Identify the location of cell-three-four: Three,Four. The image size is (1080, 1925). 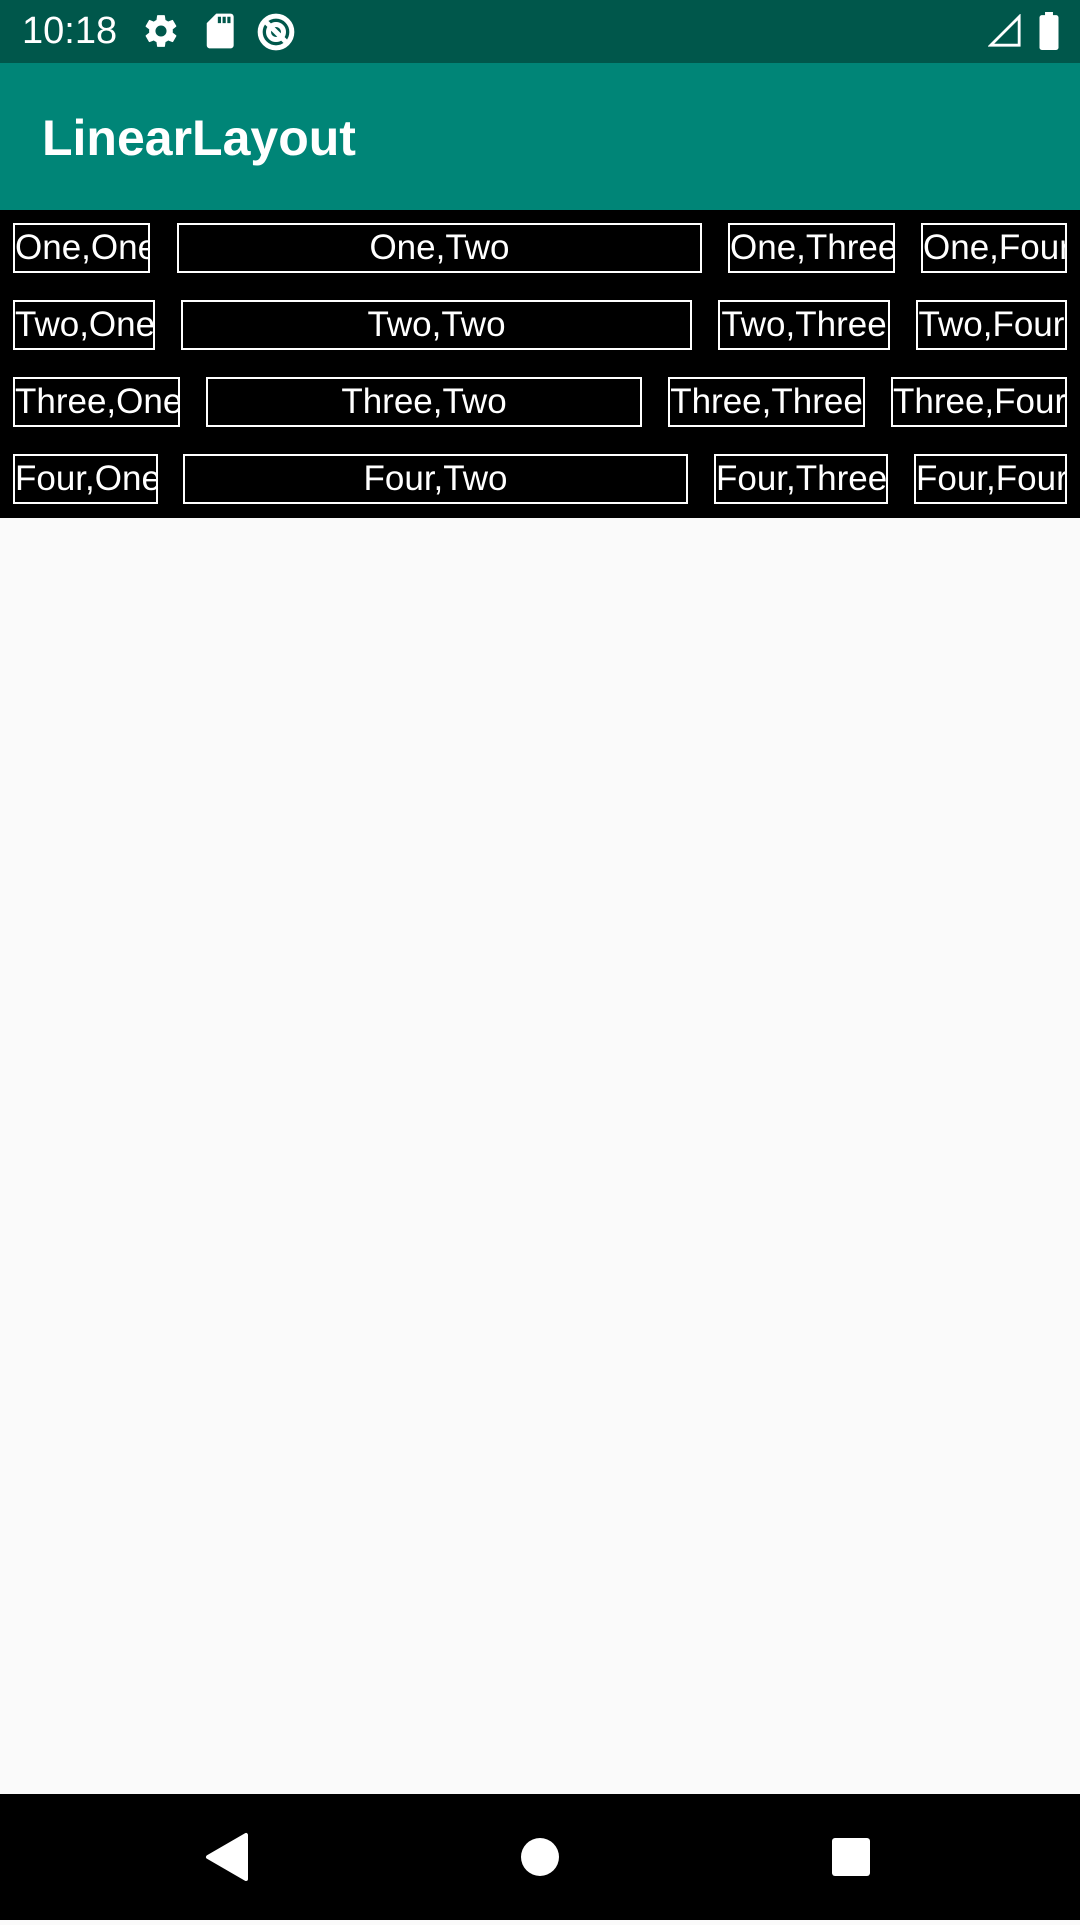
(979, 402).